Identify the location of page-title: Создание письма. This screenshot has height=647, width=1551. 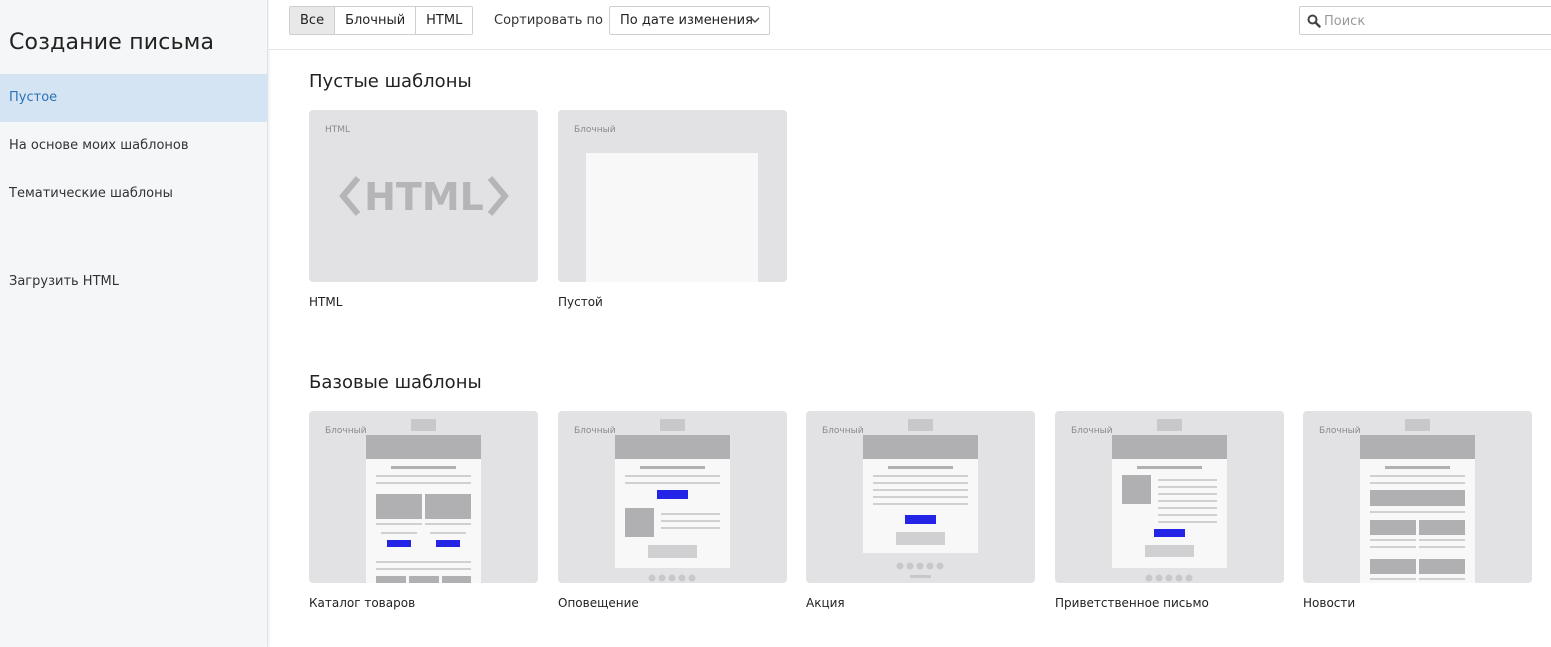
(112, 42).